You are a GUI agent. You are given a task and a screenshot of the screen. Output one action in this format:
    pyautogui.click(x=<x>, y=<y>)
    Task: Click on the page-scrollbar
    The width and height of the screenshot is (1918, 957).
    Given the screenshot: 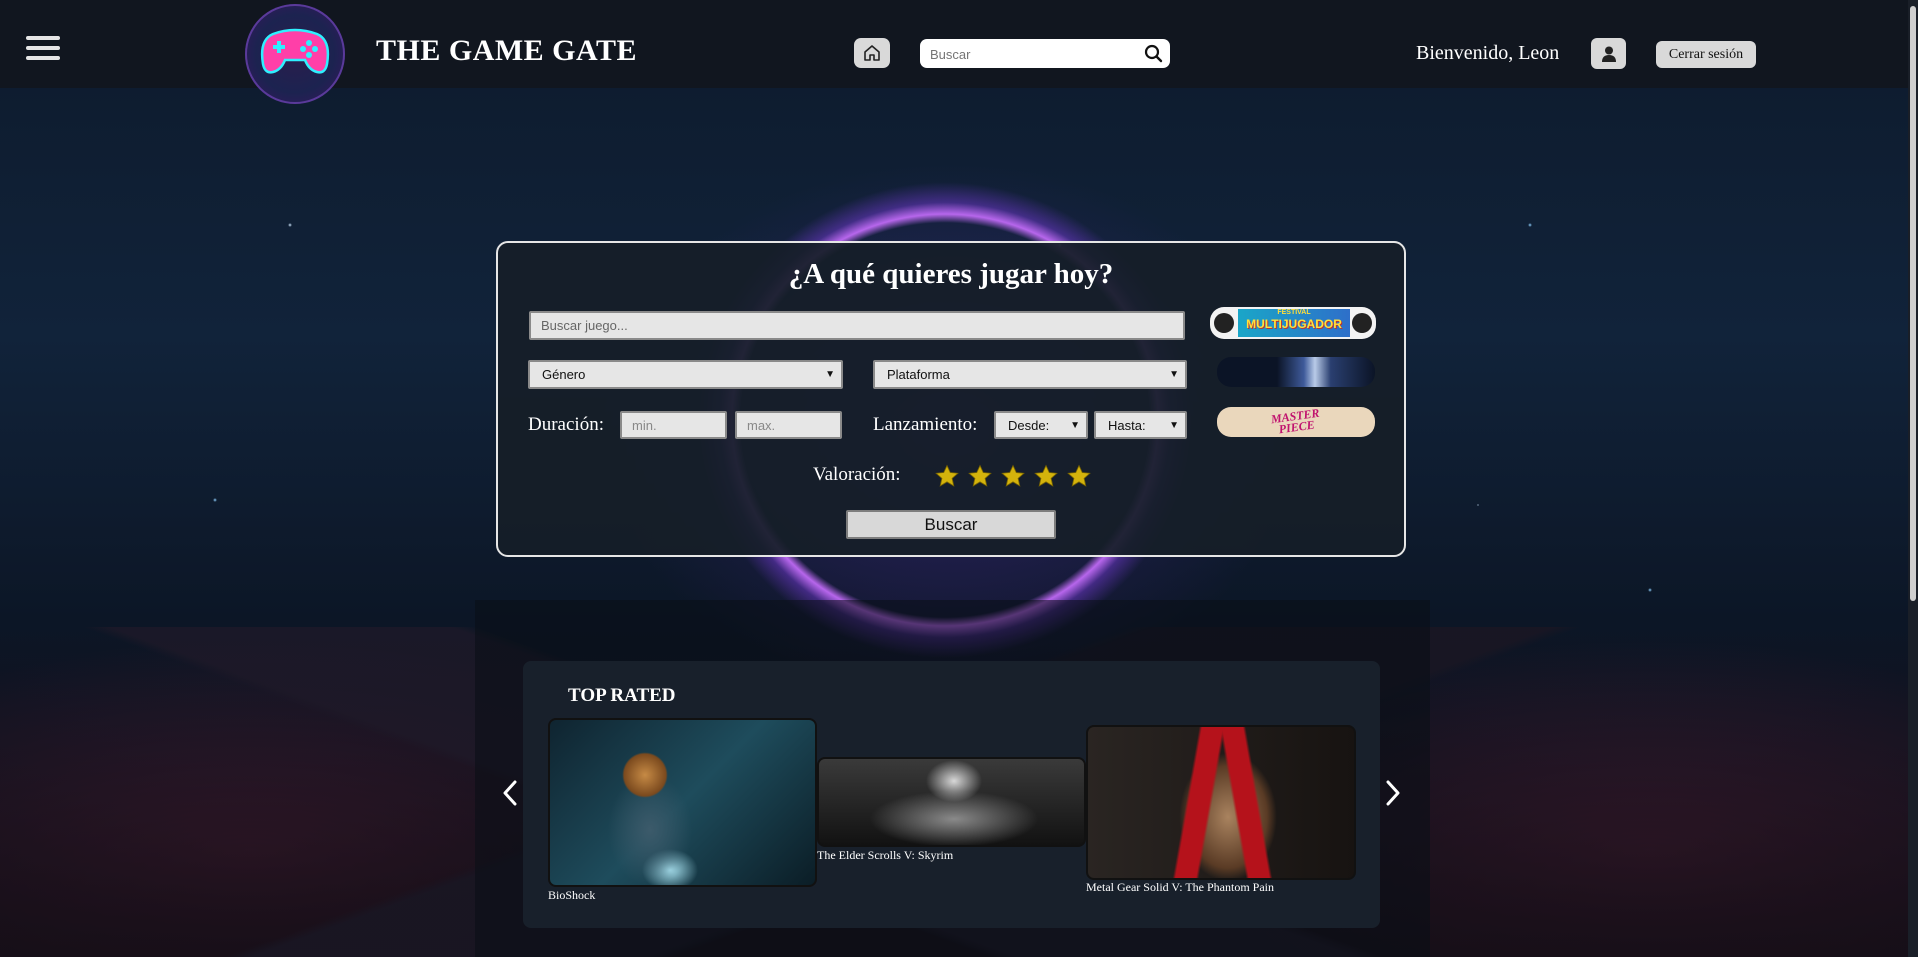 What is the action you would take?
    pyautogui.click(x=1913, y=478)
    